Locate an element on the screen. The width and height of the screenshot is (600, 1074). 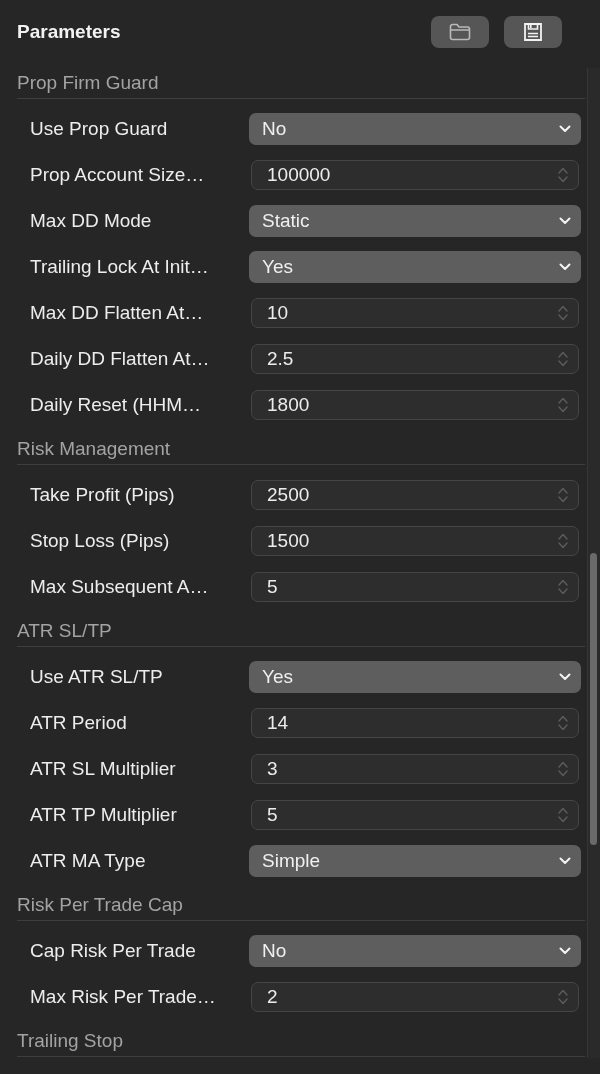
section-heading: Prop Firm Guard is located at coordinates (88, 83).